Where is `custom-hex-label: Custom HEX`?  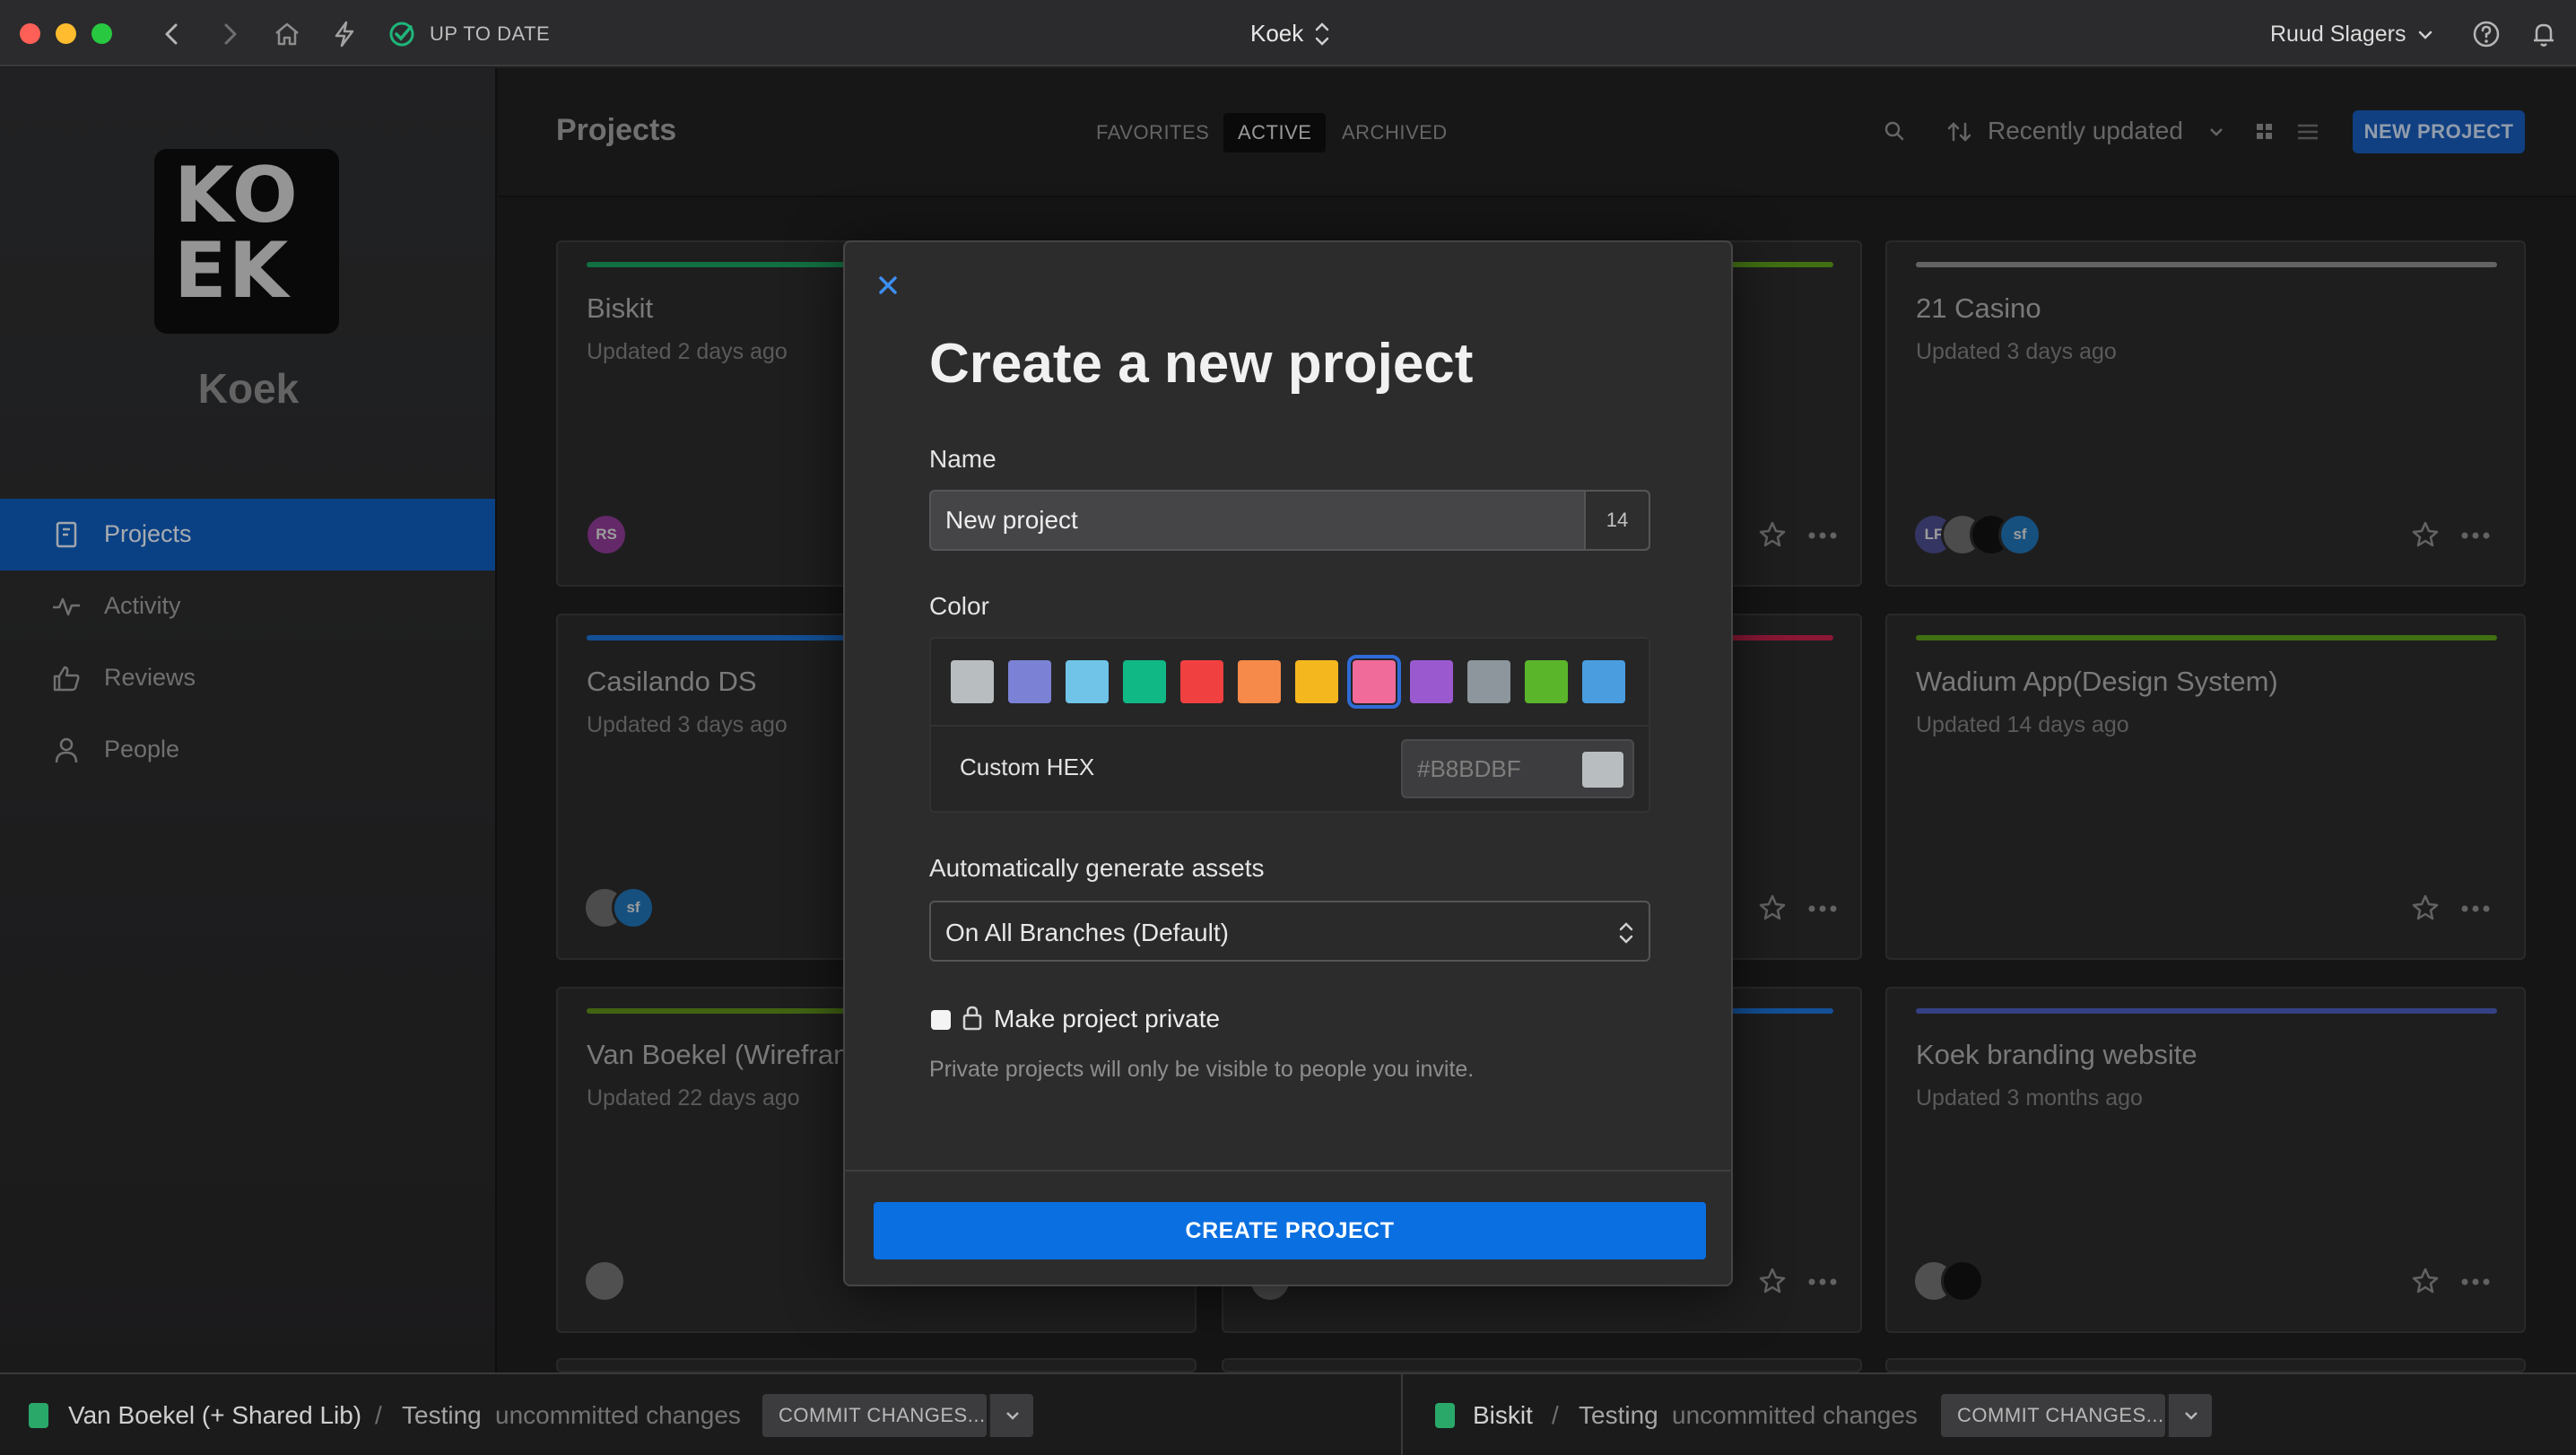 custom-hex-label: Custom HEX is located at coordinates (1027, 767).